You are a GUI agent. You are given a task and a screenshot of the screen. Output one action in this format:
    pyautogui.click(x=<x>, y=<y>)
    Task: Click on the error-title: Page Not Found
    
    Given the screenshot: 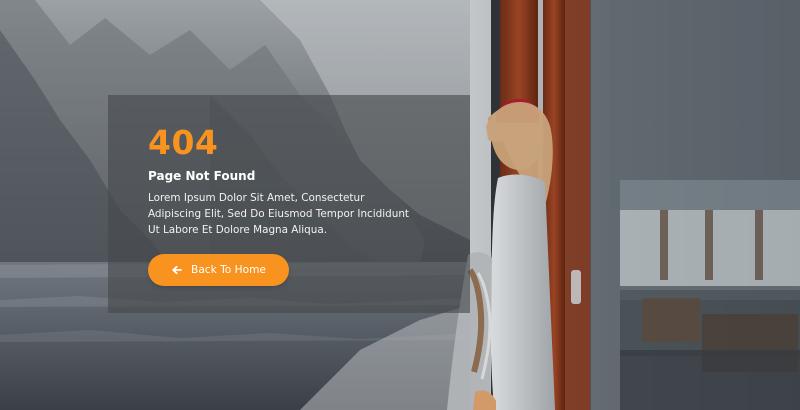 What is the action you would take?
    pyautogui.click(x=202, y=176)
    